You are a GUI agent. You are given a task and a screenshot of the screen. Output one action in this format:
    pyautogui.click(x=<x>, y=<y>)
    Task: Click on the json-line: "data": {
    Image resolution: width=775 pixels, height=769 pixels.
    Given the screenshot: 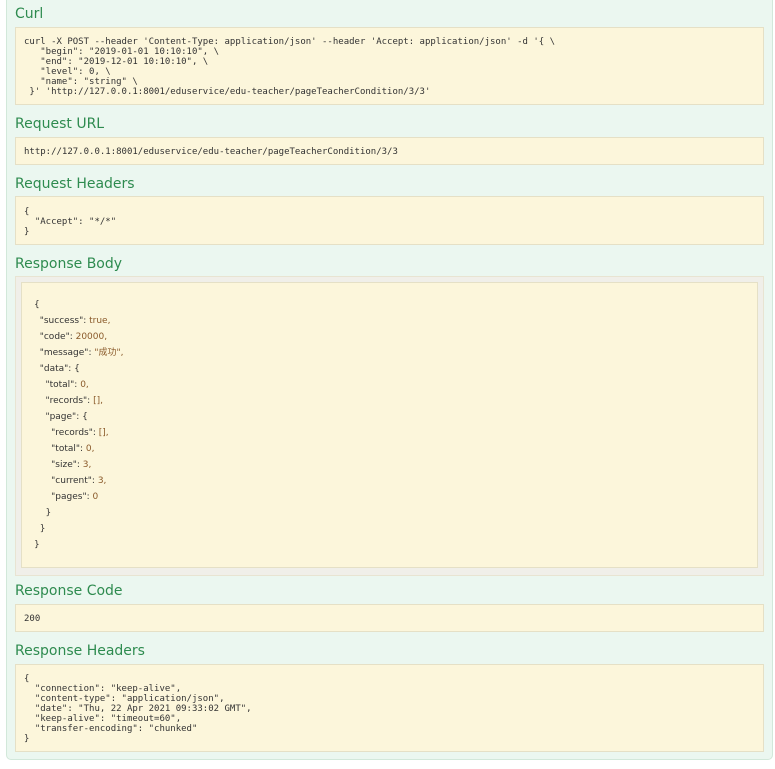 What is the action you would take?
    pyautogui.click(x=57, y=369)
    